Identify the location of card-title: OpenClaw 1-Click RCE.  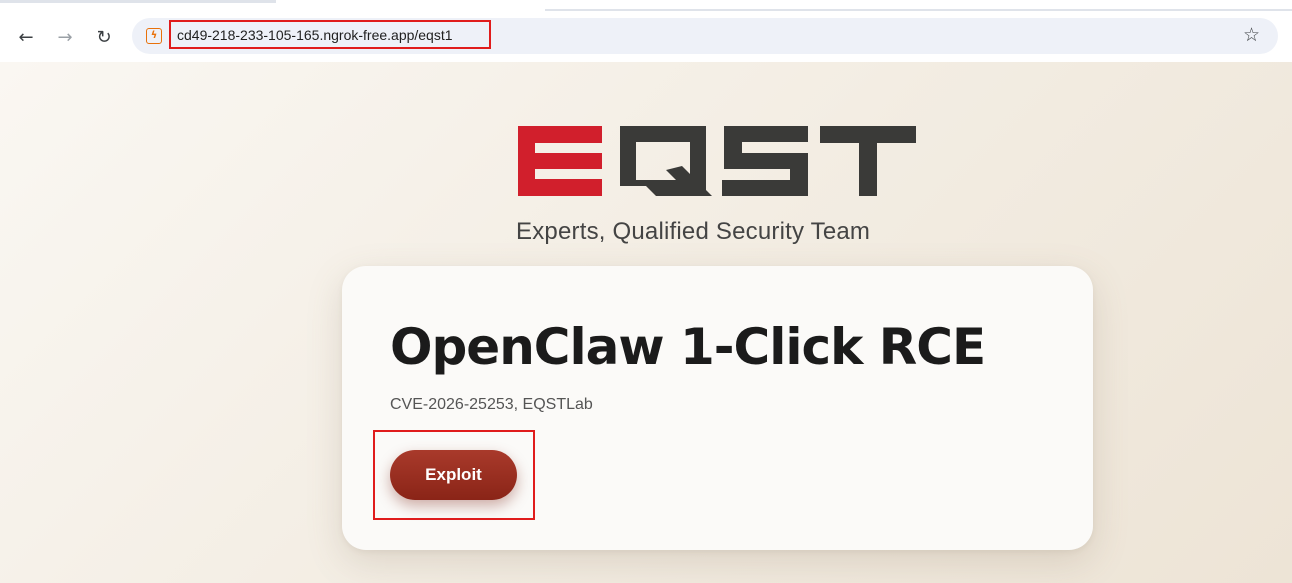
(688, 347).